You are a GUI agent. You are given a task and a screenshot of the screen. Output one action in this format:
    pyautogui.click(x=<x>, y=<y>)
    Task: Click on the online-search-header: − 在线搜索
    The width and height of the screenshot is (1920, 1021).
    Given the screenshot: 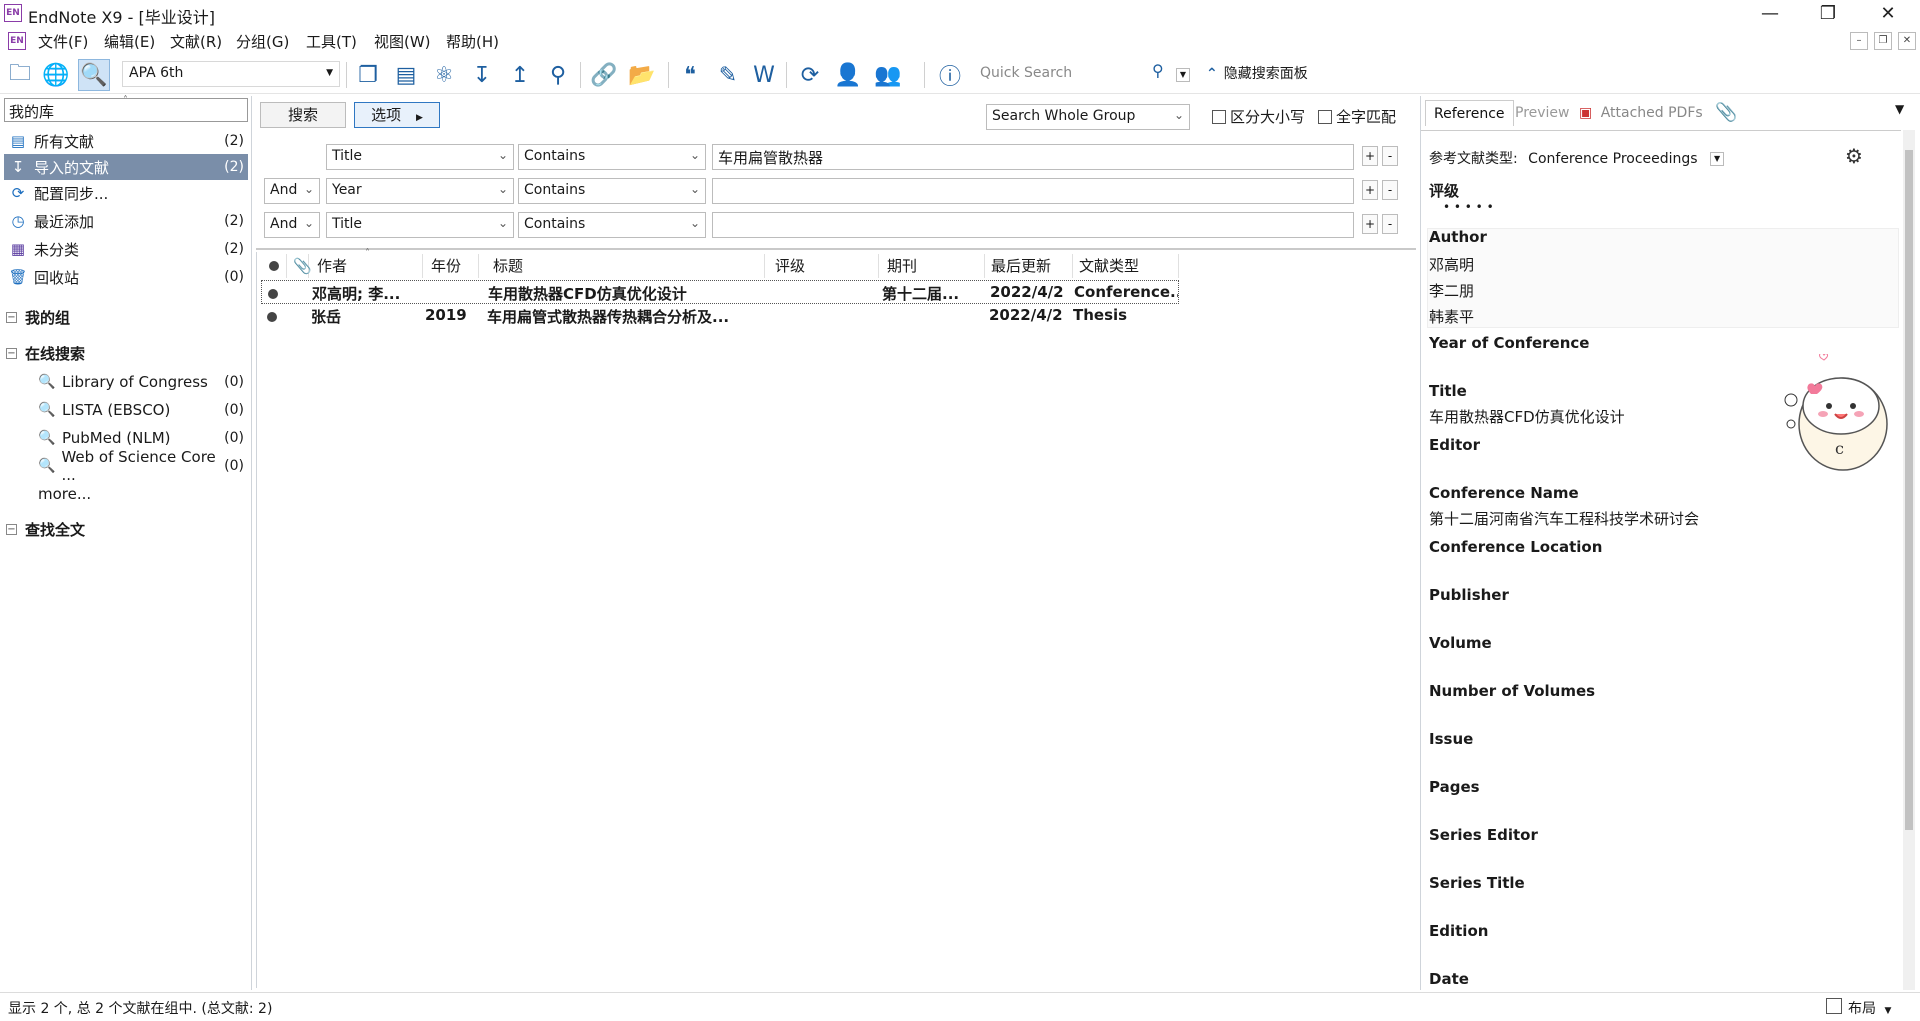 What is the action you would take?
    pyautogui.click(x=45, y=353)
    